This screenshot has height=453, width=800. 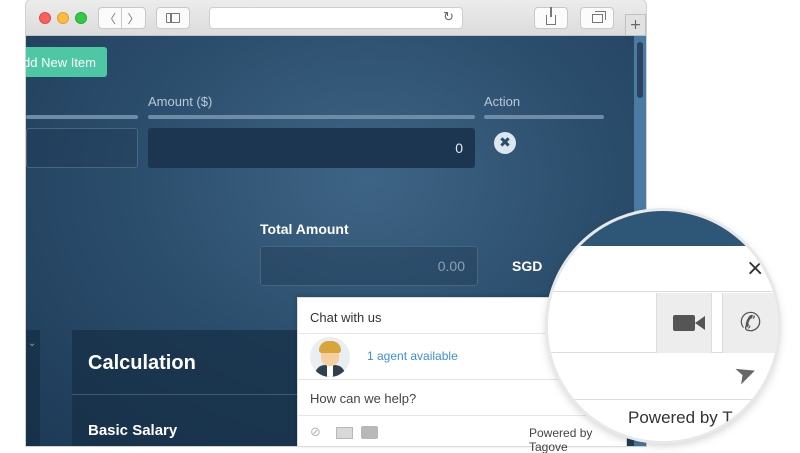 I want to click on forward-button: 〉, so click(x=134, y=18).